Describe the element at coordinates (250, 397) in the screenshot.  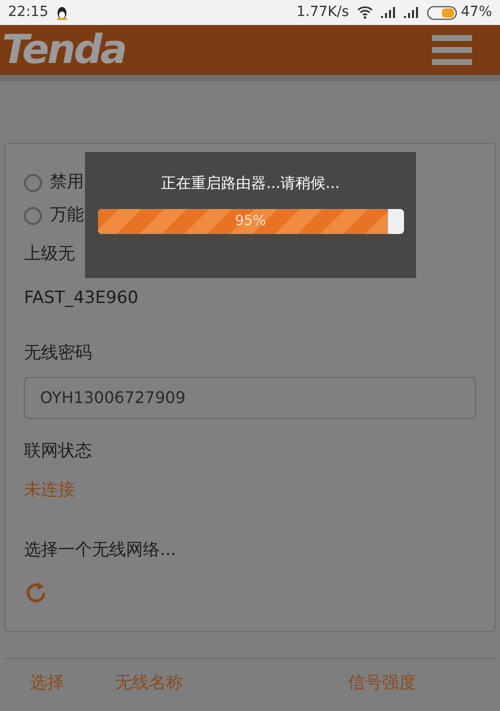
I see `password-field: OYH13006727909` at that location.